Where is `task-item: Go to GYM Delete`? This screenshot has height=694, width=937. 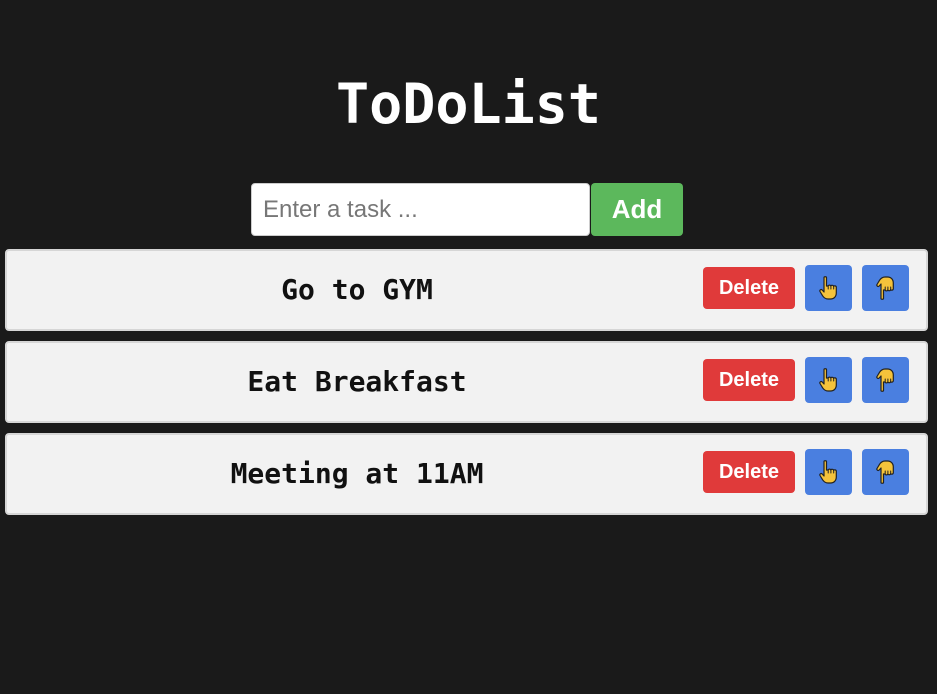
task-item: Go to GYM Delete is located at coordinates (466, 290).